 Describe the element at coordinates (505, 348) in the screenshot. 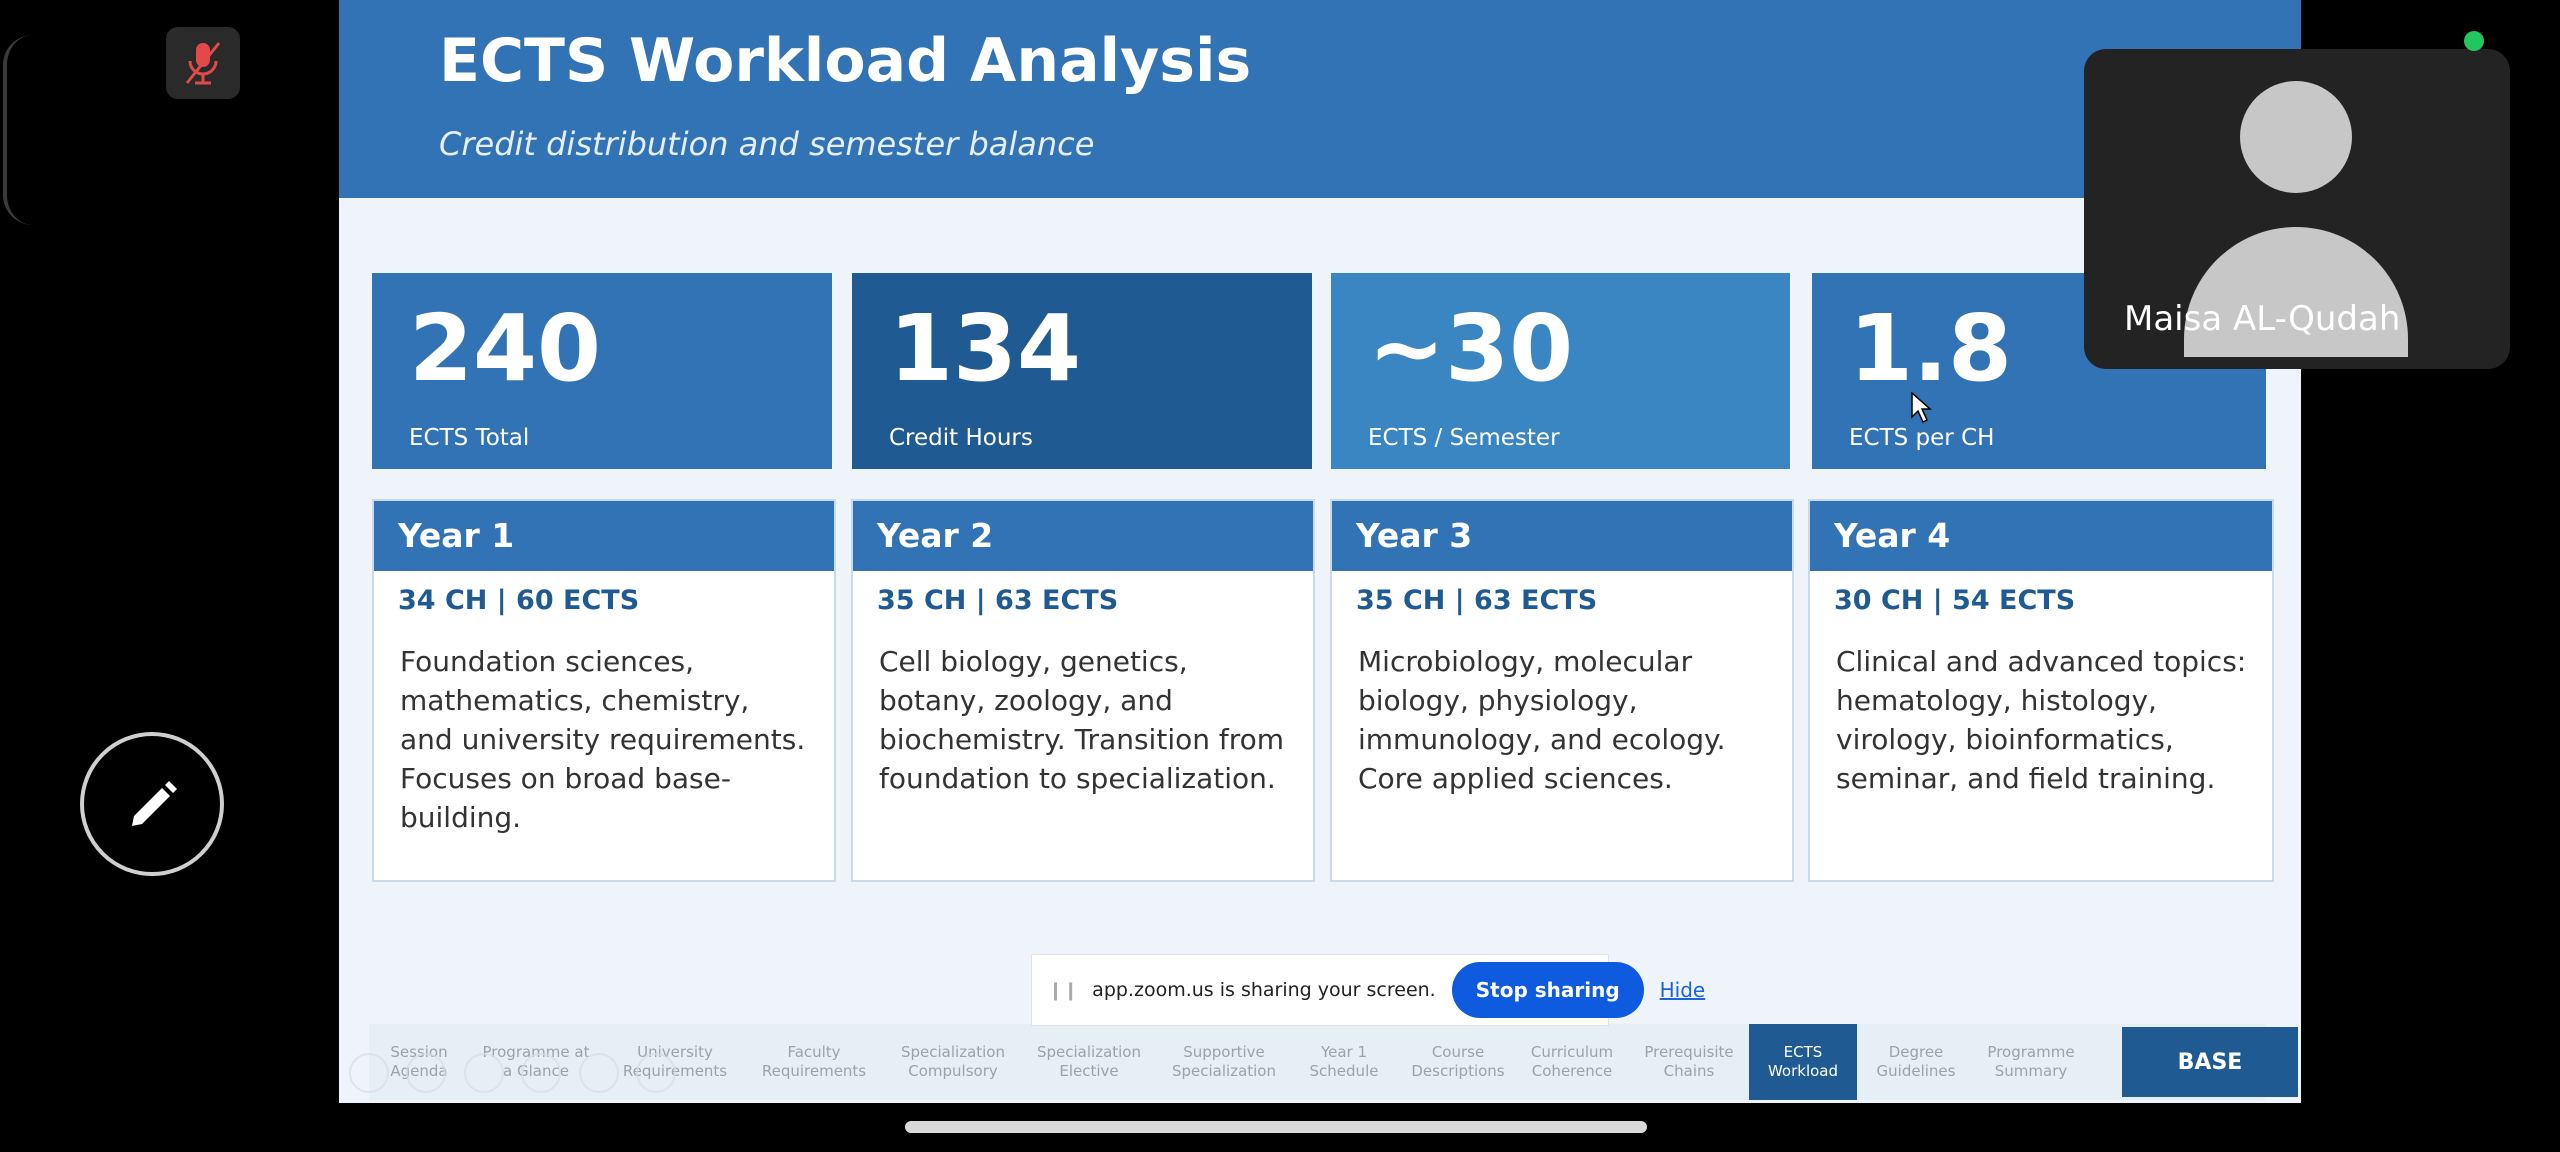

I see `stat-value: 240` at that location.